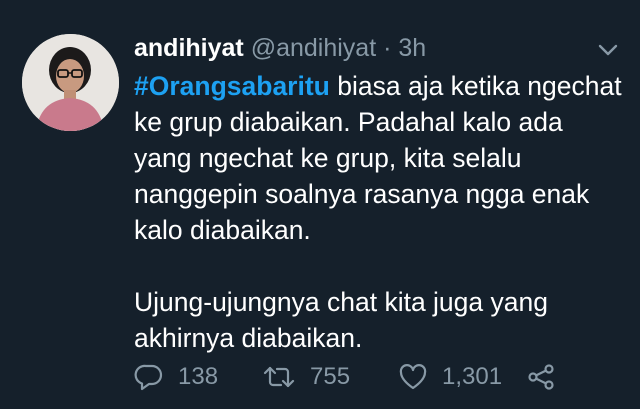 The width and height of the screenshot is (640, 409). Describe the element at coordinates (313, 48) in the screenshot. I see `user-handle: @andihiyat` at that location.